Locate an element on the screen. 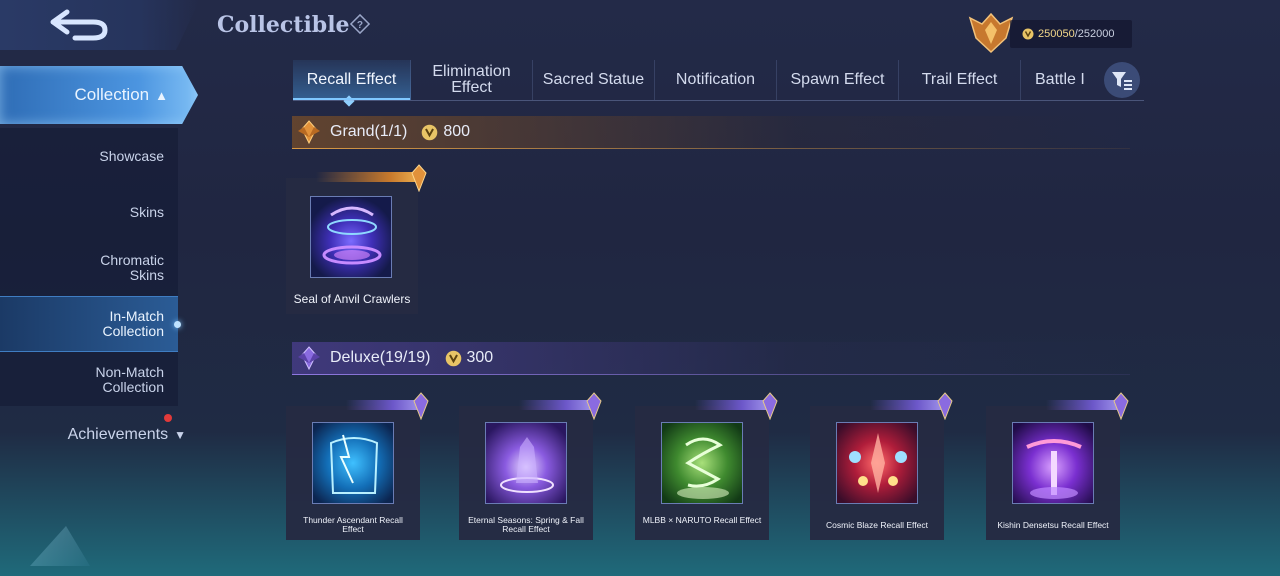  currency-max: /252000 is located at coordinates (1094, 34).